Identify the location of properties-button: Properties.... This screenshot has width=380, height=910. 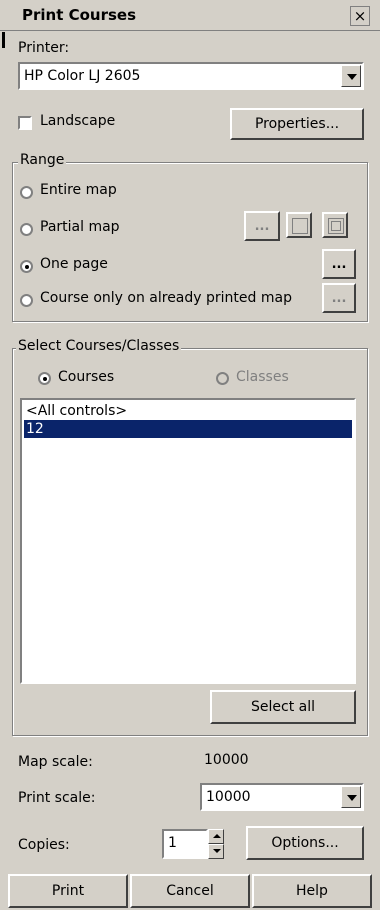
(297, 124).